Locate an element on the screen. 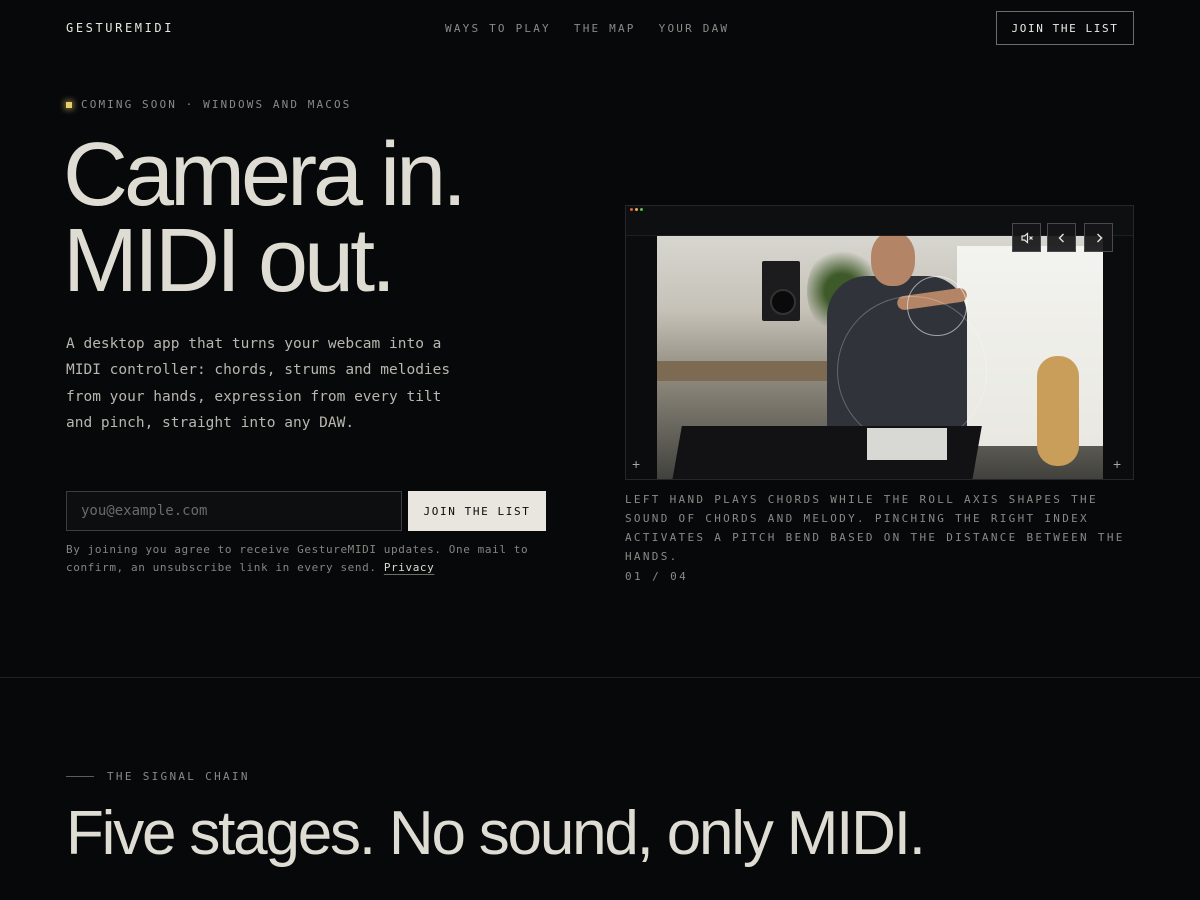 This screenshot has height=900, width=1200. hero-headline: Camera in. MIDI out. is located at coordinates (265, 218).